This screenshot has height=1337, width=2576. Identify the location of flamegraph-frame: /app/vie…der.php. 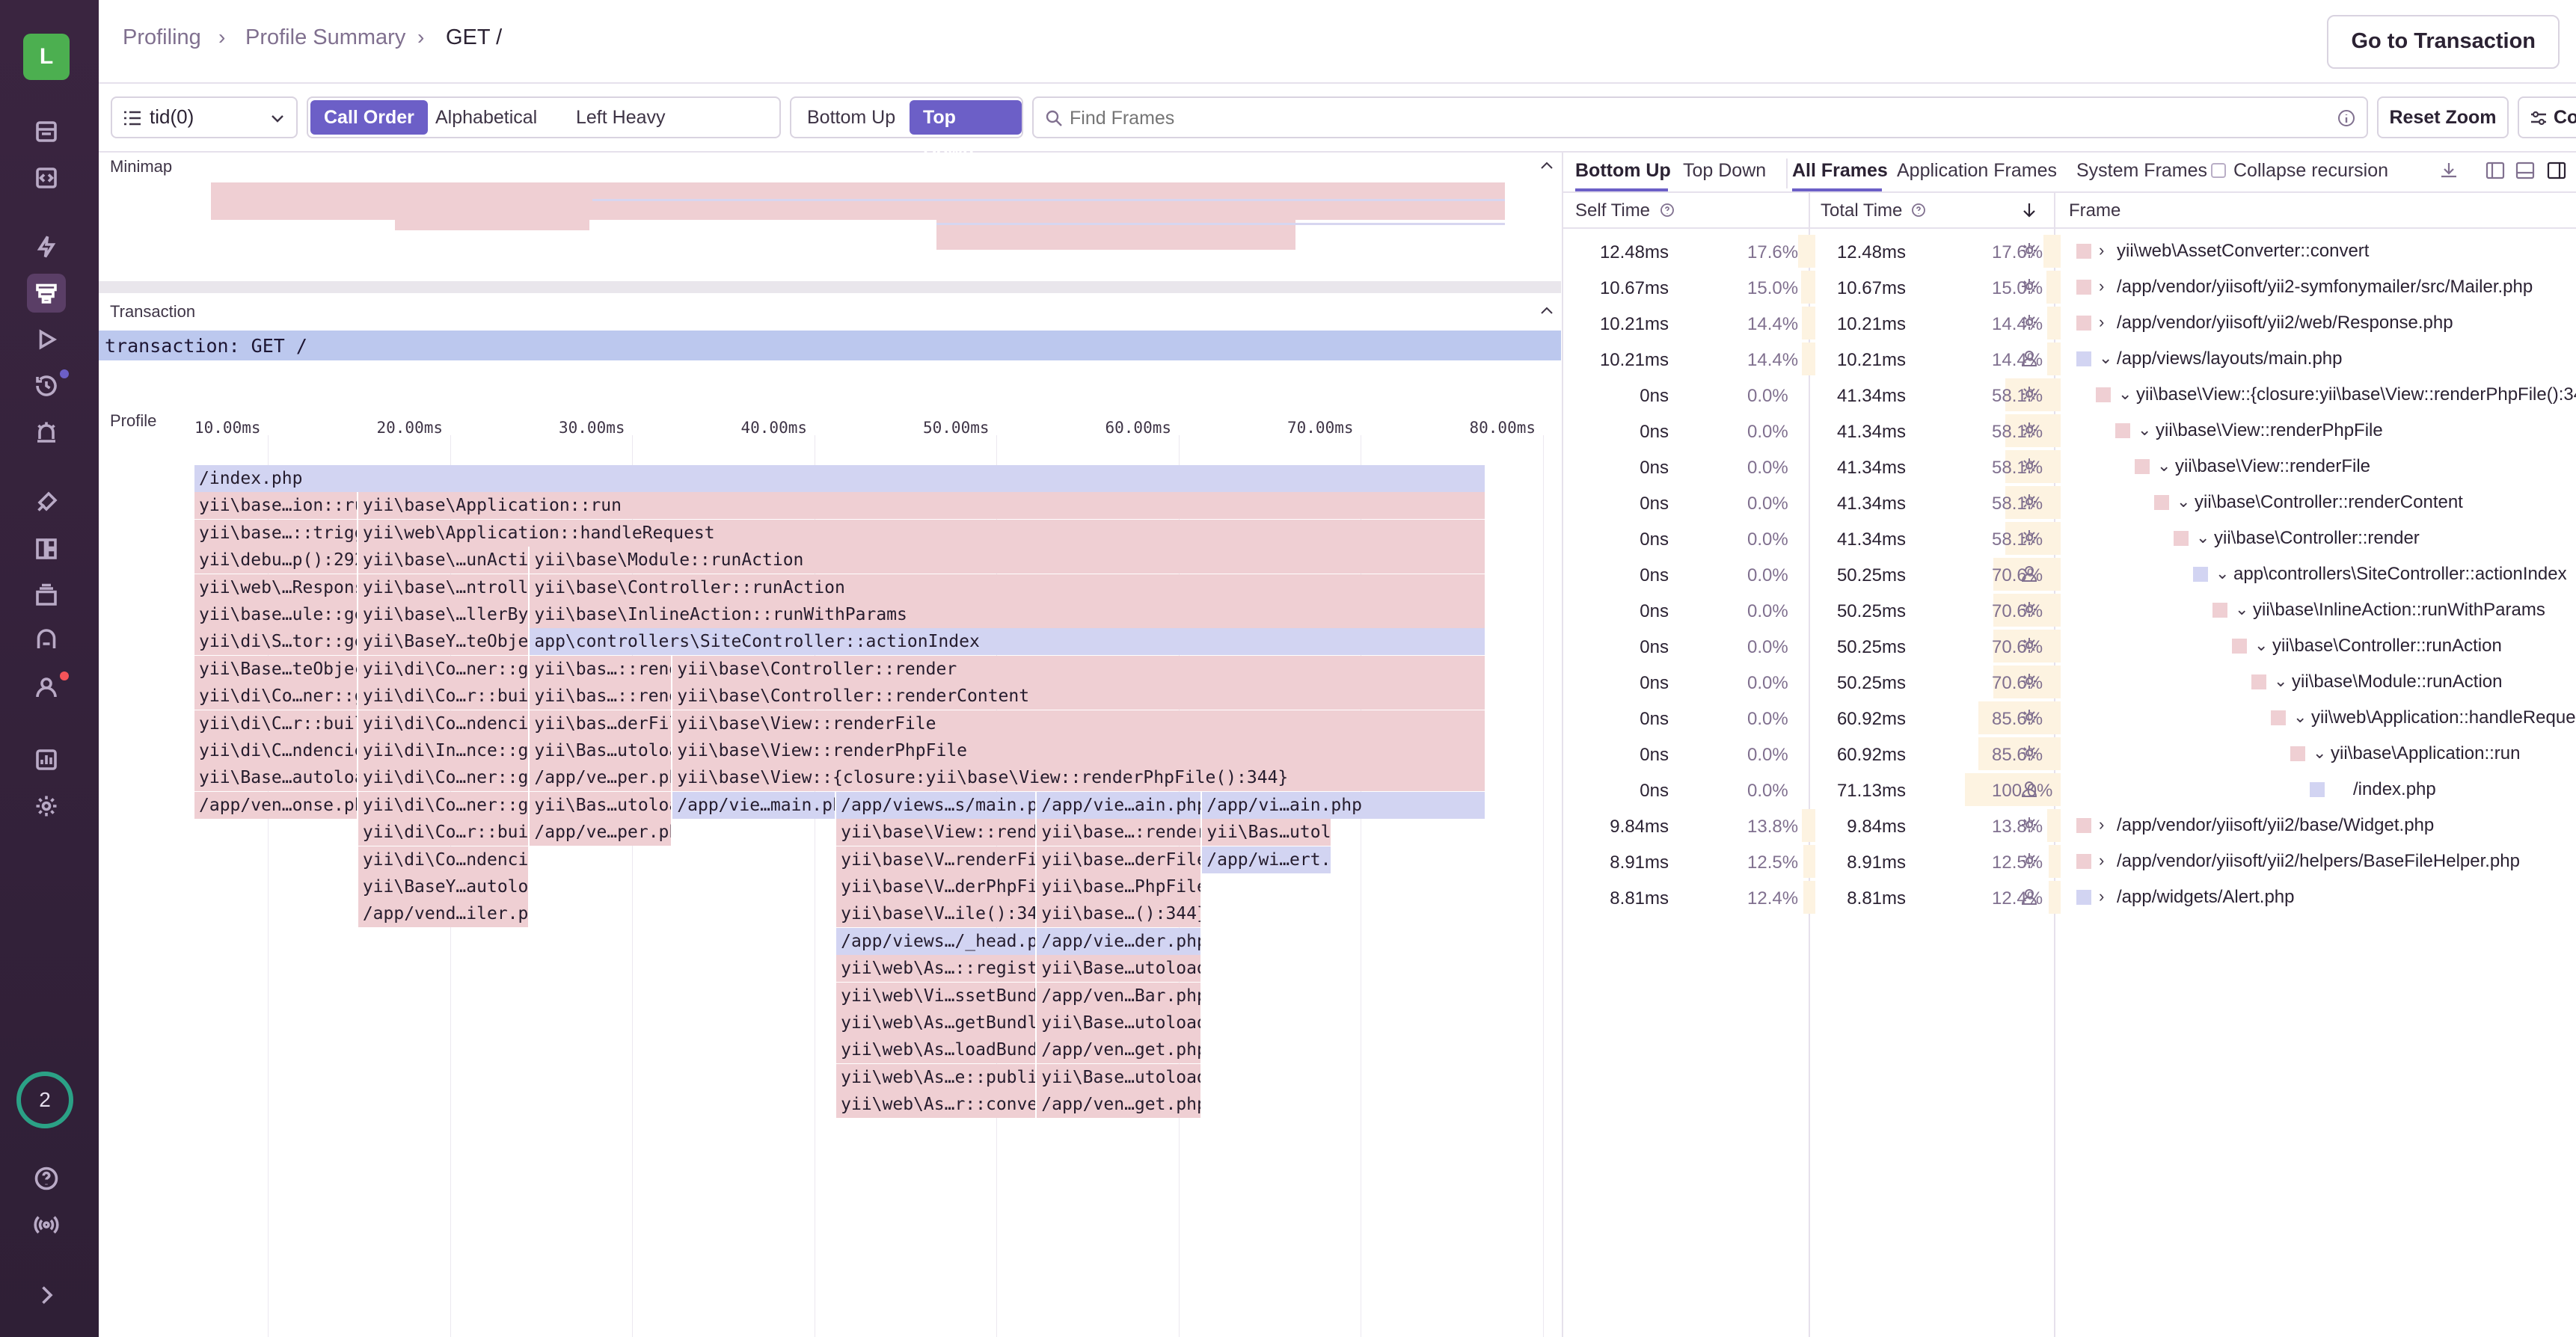
(1120, 941).